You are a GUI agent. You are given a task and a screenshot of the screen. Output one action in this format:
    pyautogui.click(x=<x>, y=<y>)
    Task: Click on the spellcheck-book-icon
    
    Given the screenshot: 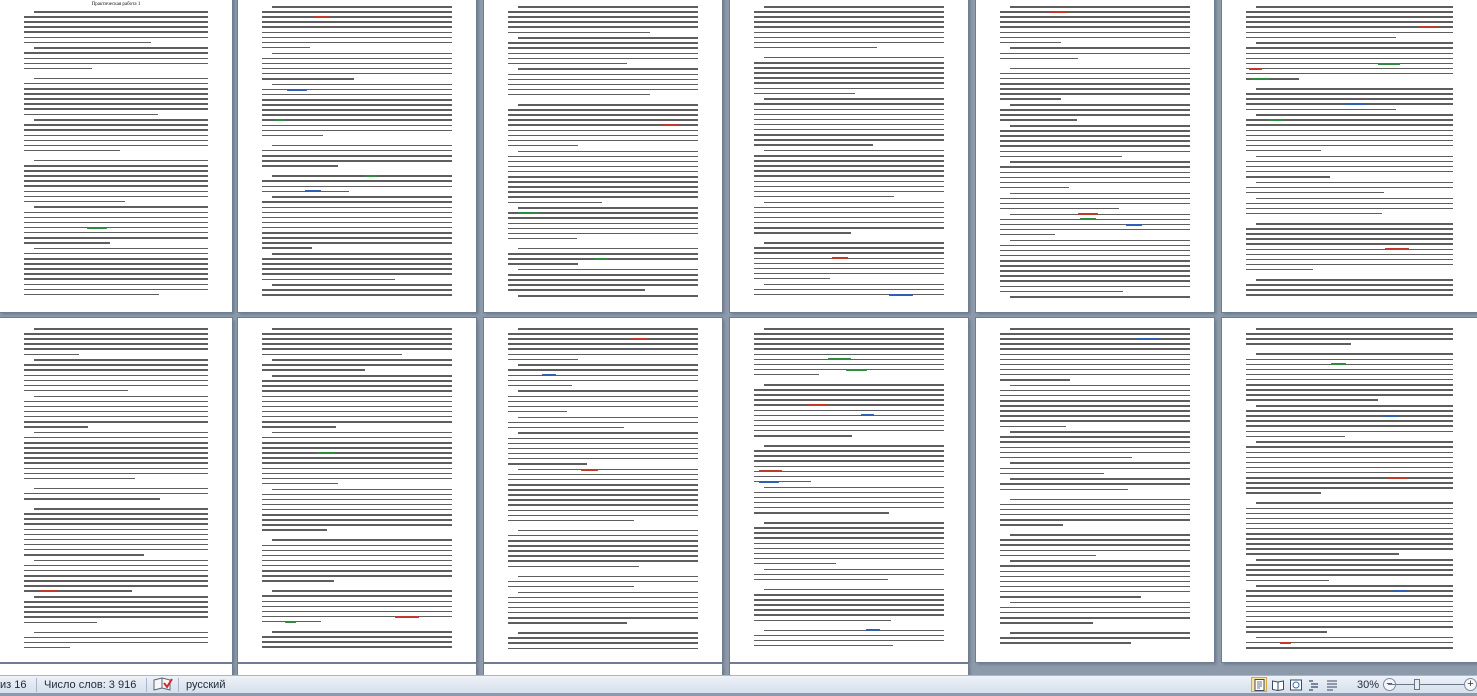 What is the action you would take?
    pyautogui.click(x=163, y=686)
    